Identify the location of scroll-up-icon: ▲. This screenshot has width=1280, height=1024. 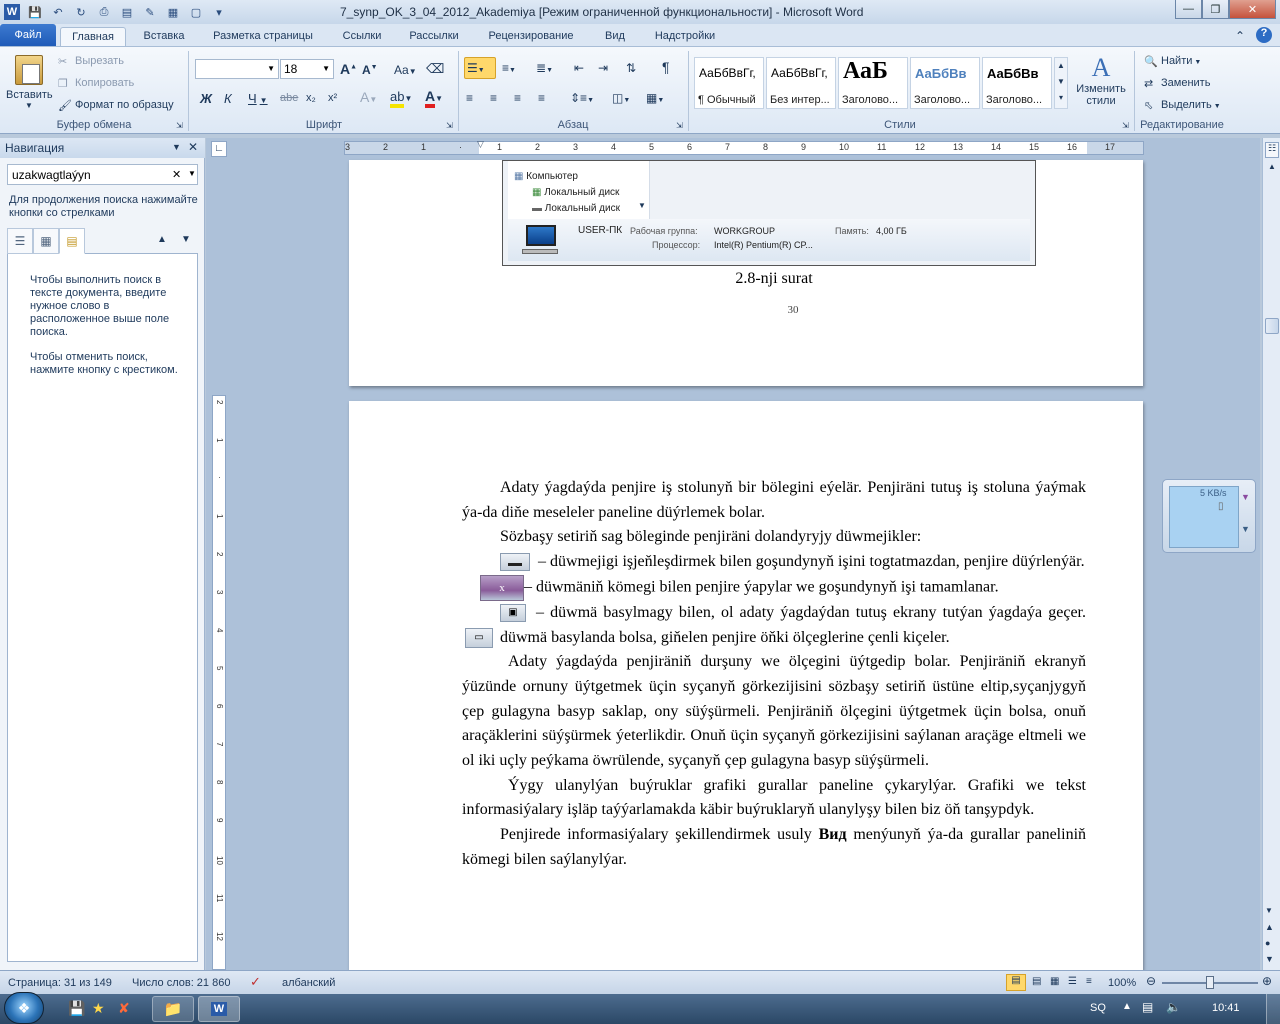
(1272, 169).